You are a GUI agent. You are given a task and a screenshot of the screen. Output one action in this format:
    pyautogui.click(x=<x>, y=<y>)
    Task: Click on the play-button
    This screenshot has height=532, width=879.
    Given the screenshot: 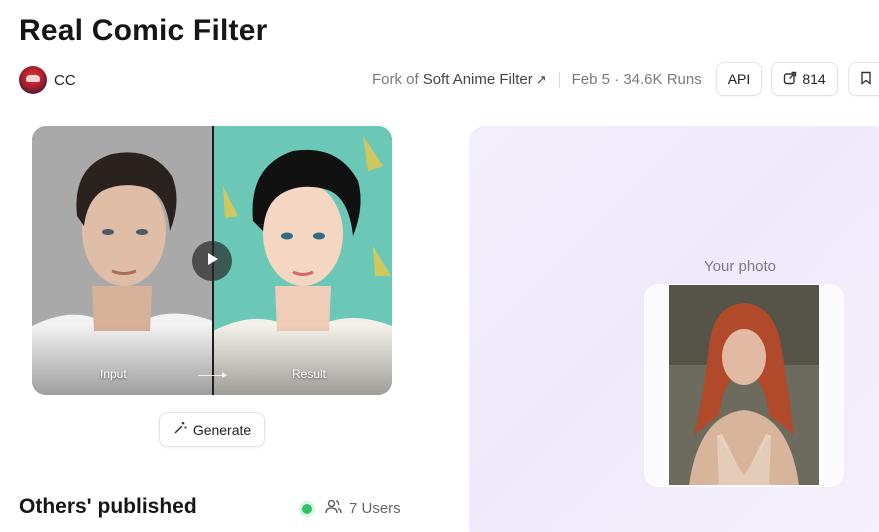 What is the action you would take?
    pyautogui.click(x=212, y=261)
    